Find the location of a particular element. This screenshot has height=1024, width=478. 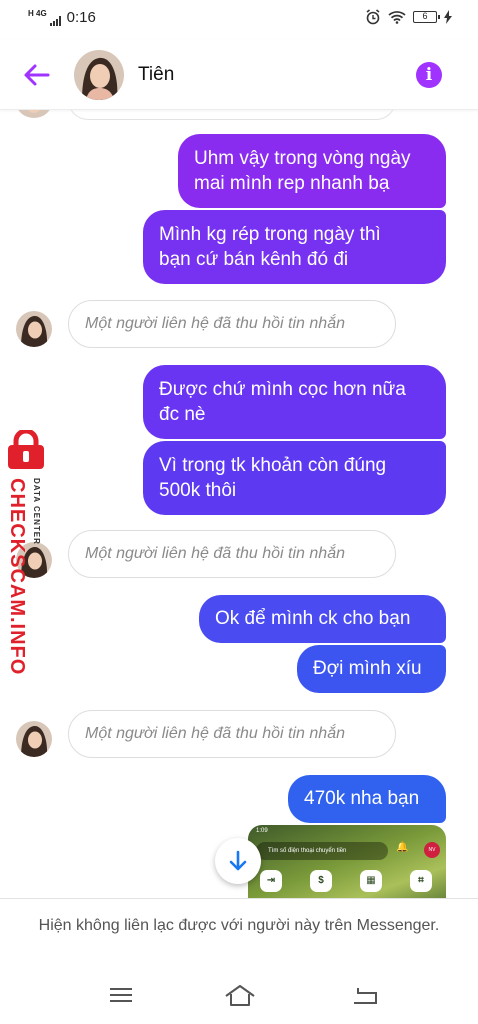

message-bubble-outgoing: Đợi mình xíu is located at coordinates (371, 669).